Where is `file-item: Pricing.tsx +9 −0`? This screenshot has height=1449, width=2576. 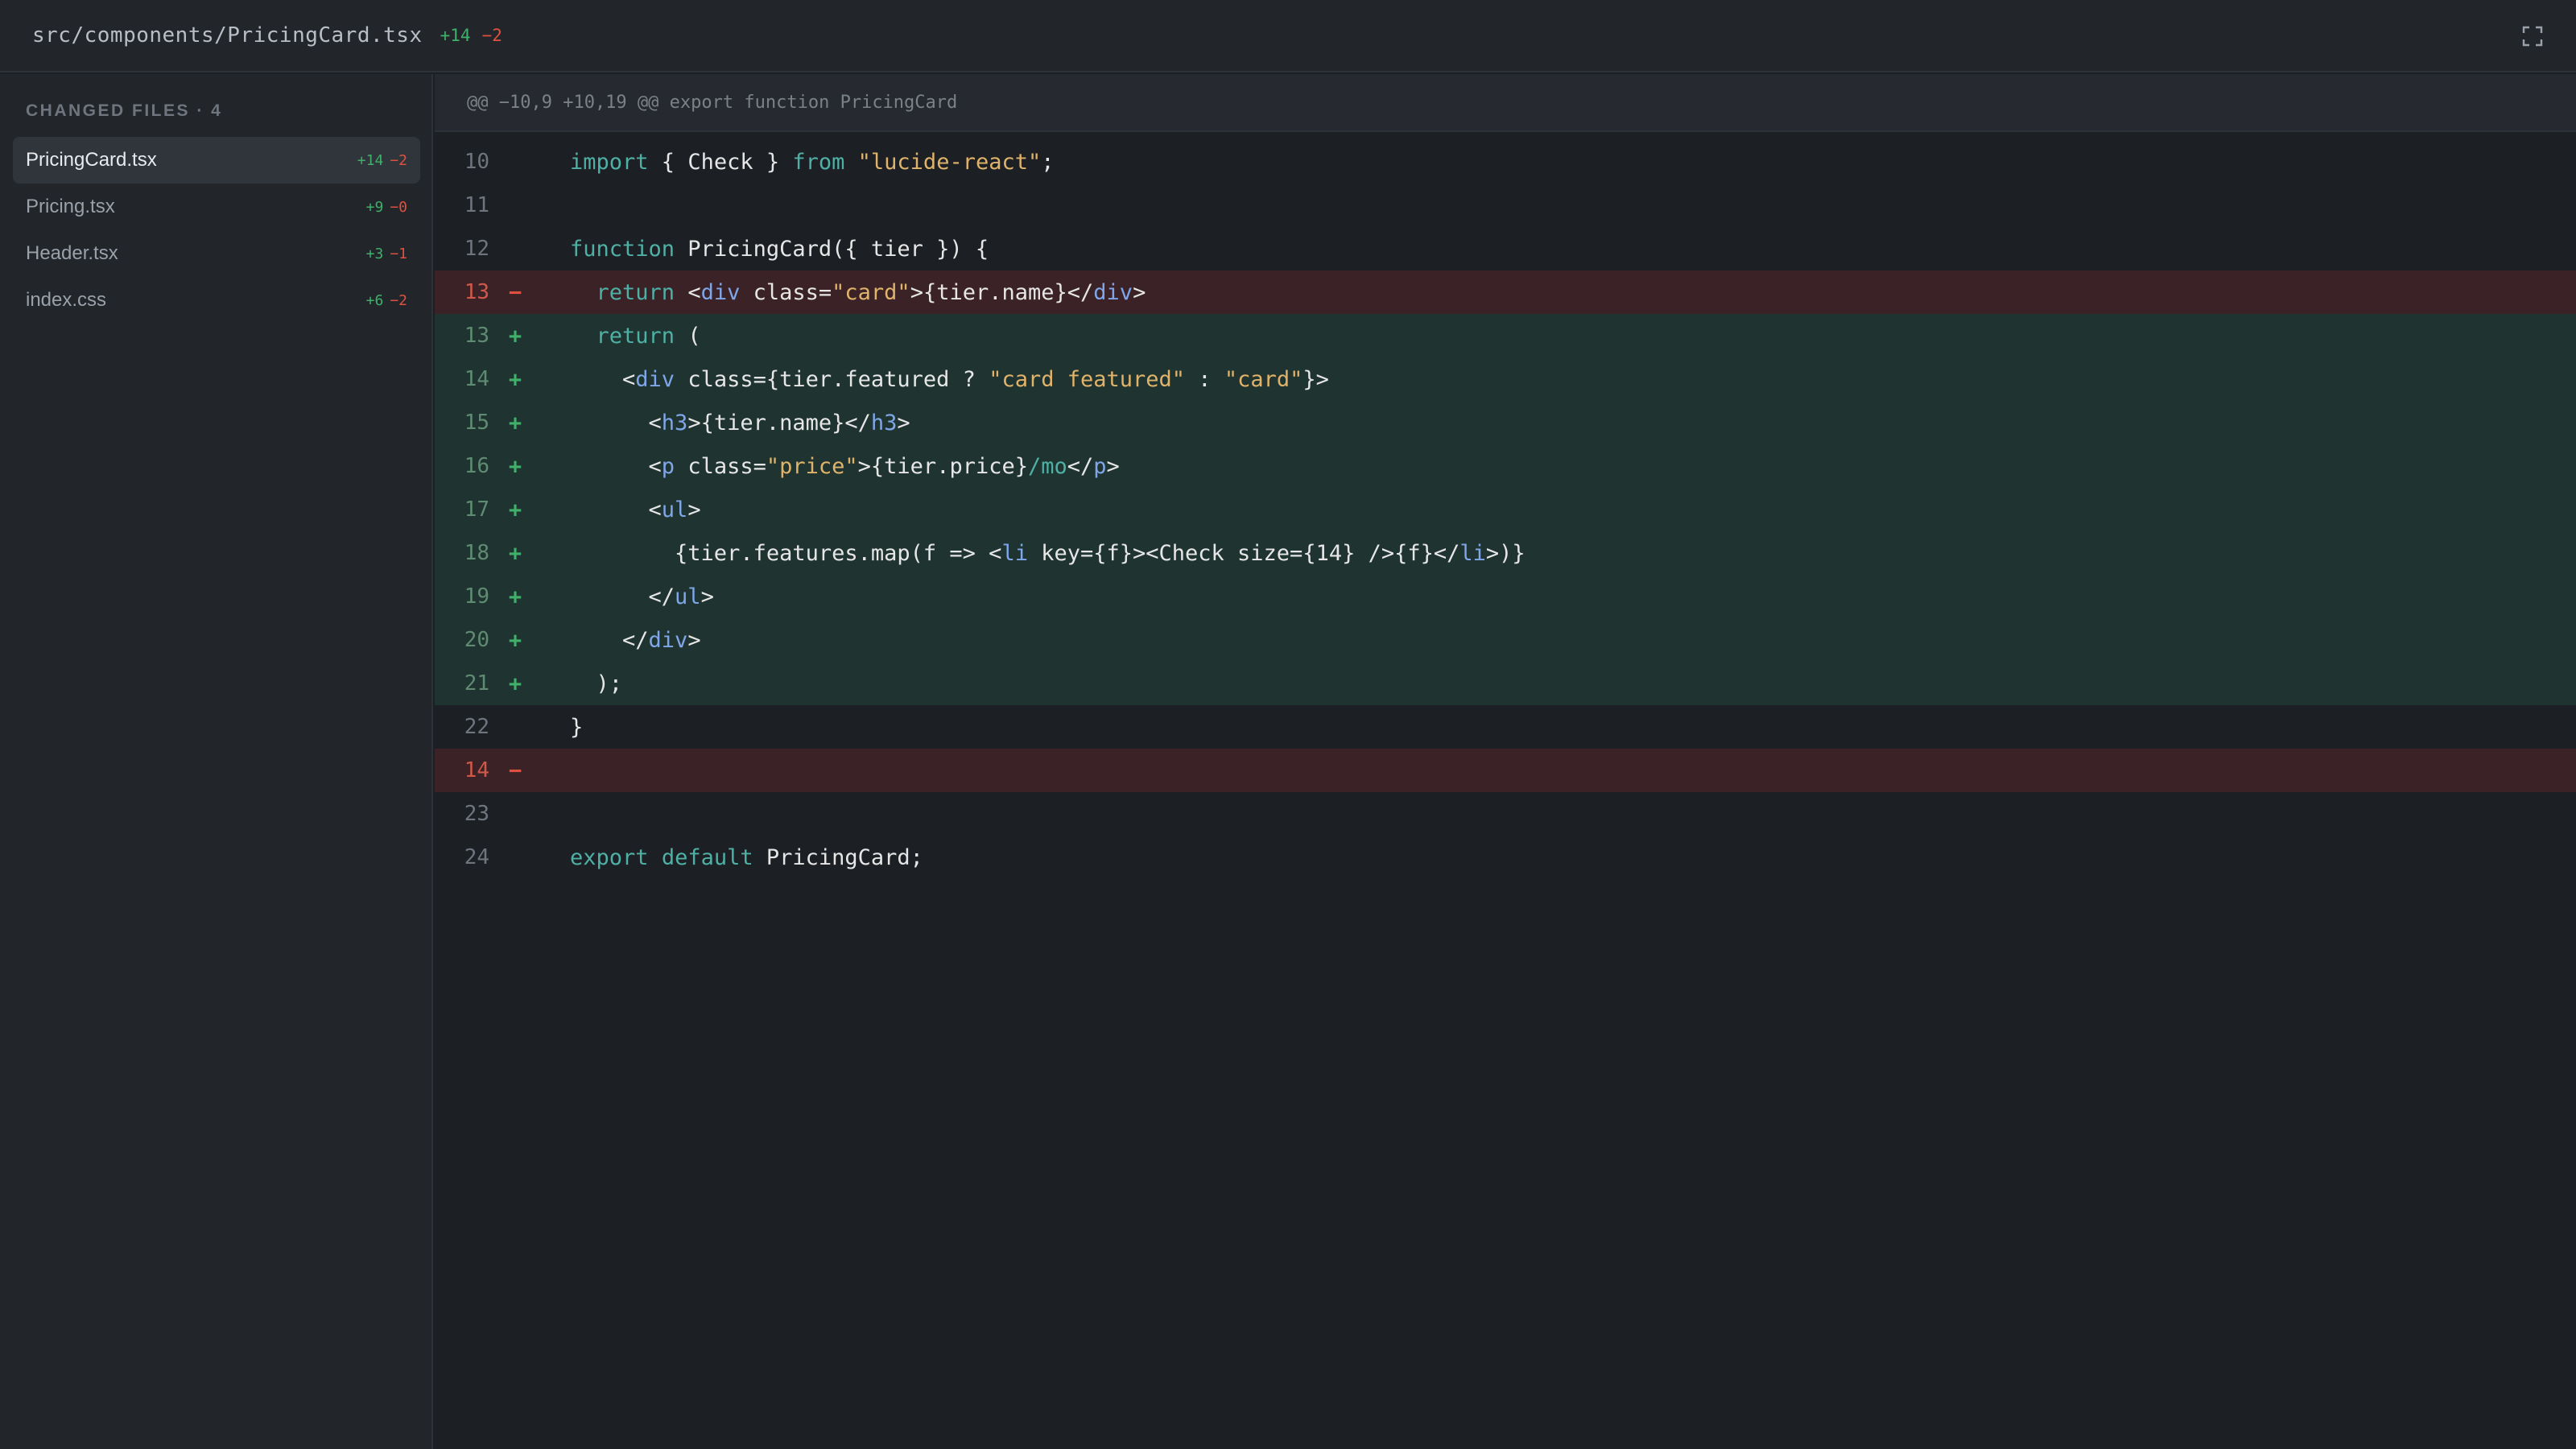
file-item: Pricing.tsx +9 −0 is located at coordinates (216, 207).